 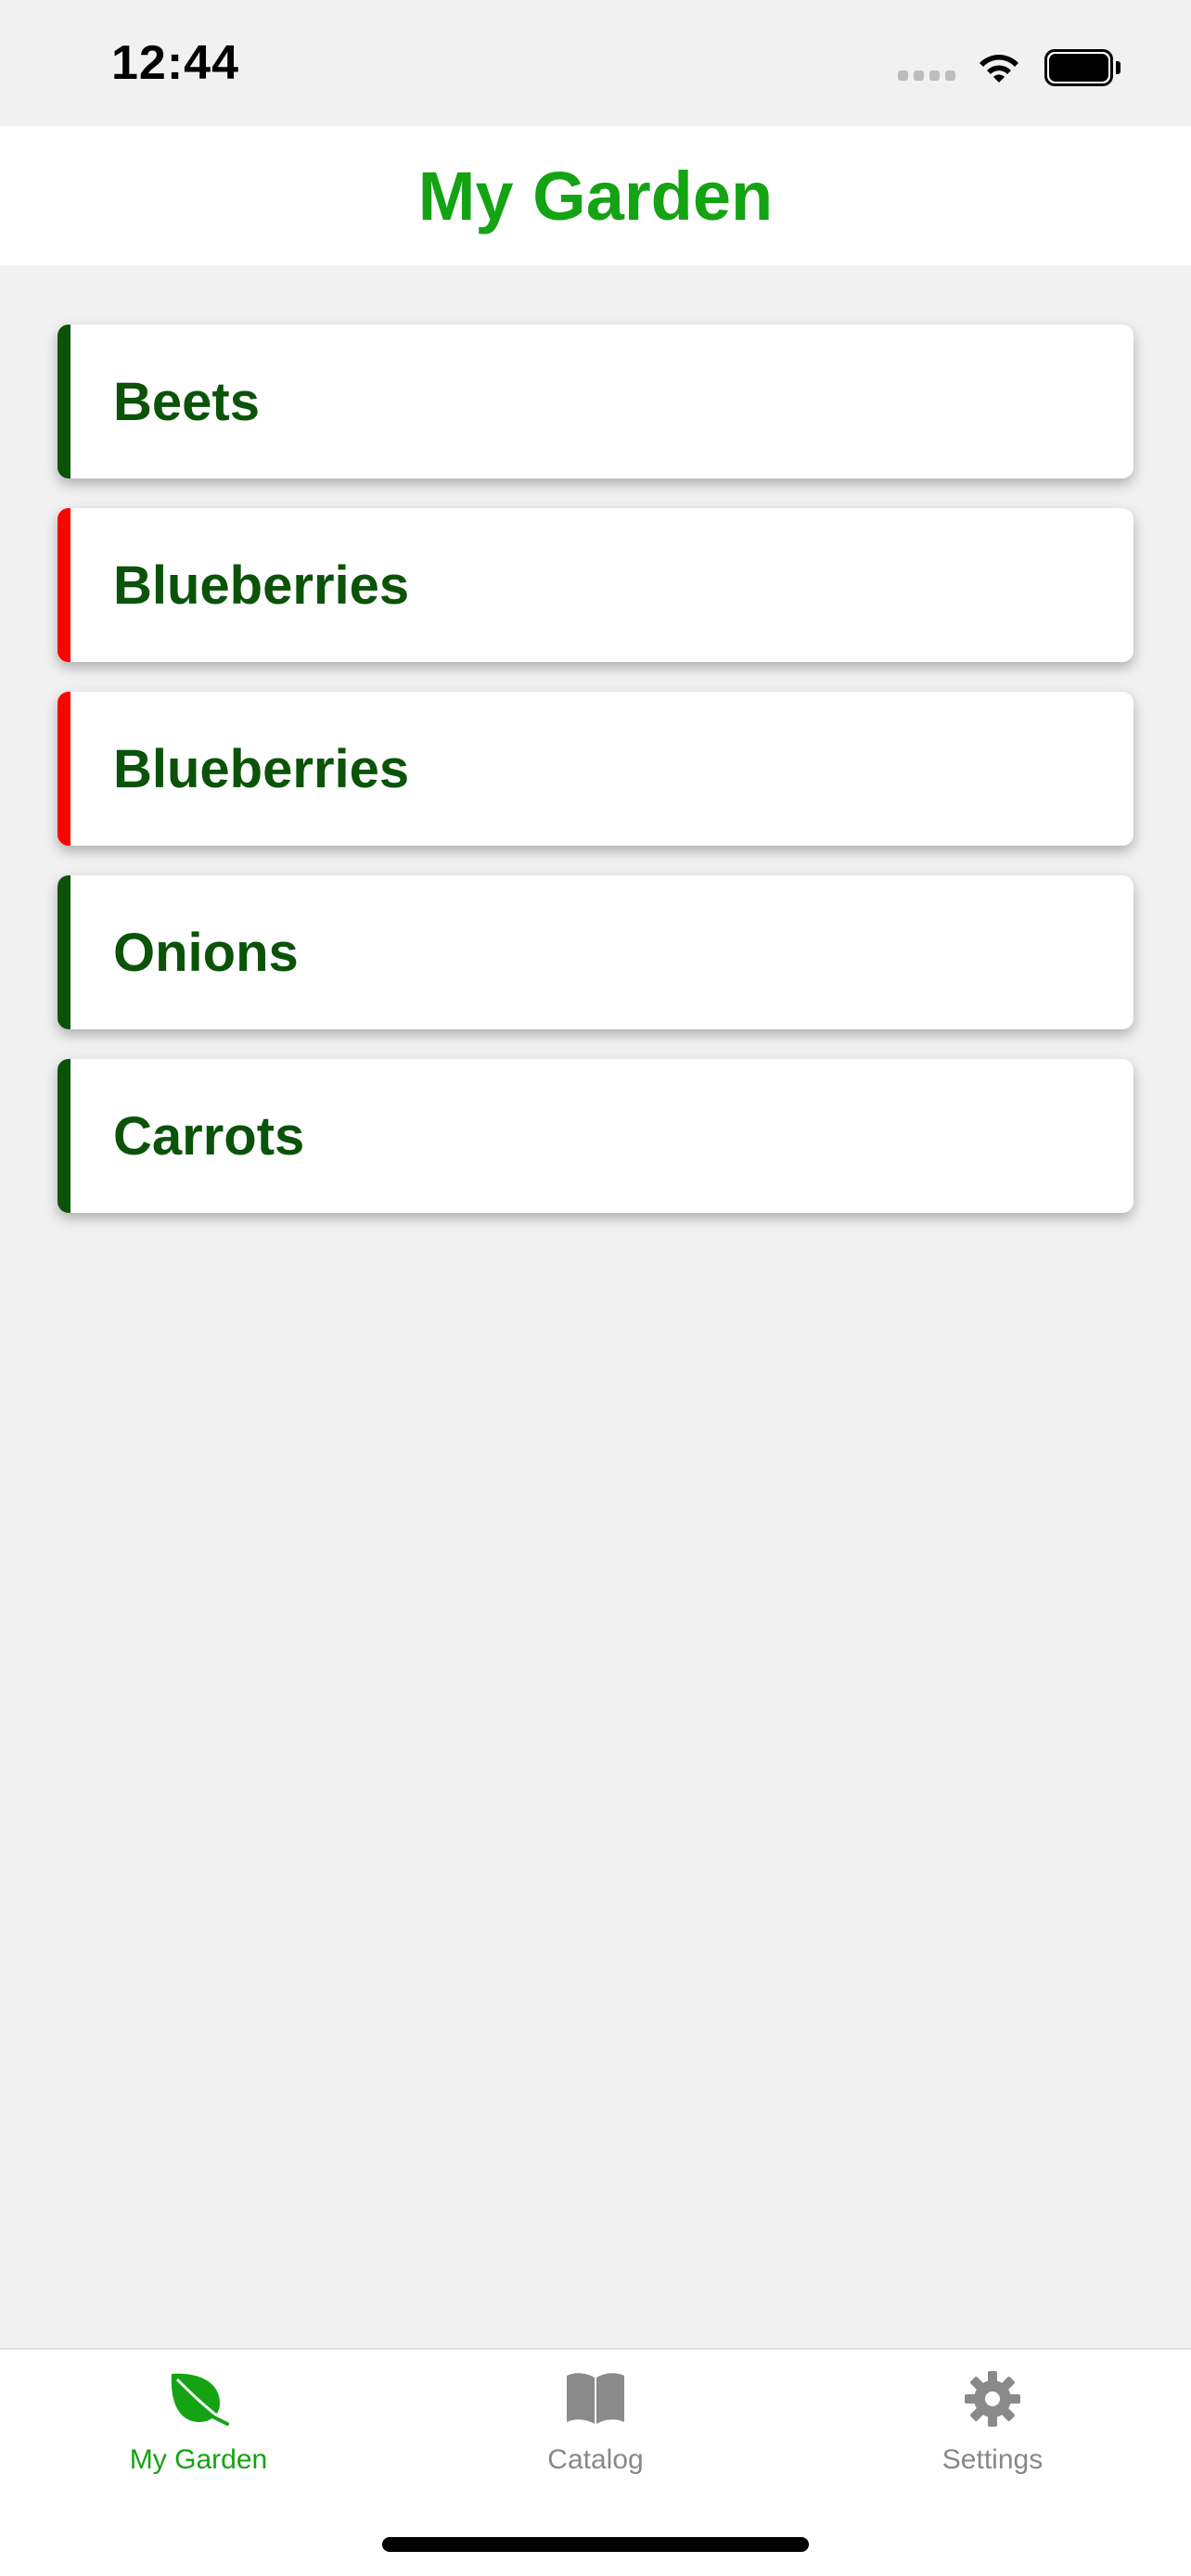 I want to click on gear-icon, so click(x=992, y=2399).